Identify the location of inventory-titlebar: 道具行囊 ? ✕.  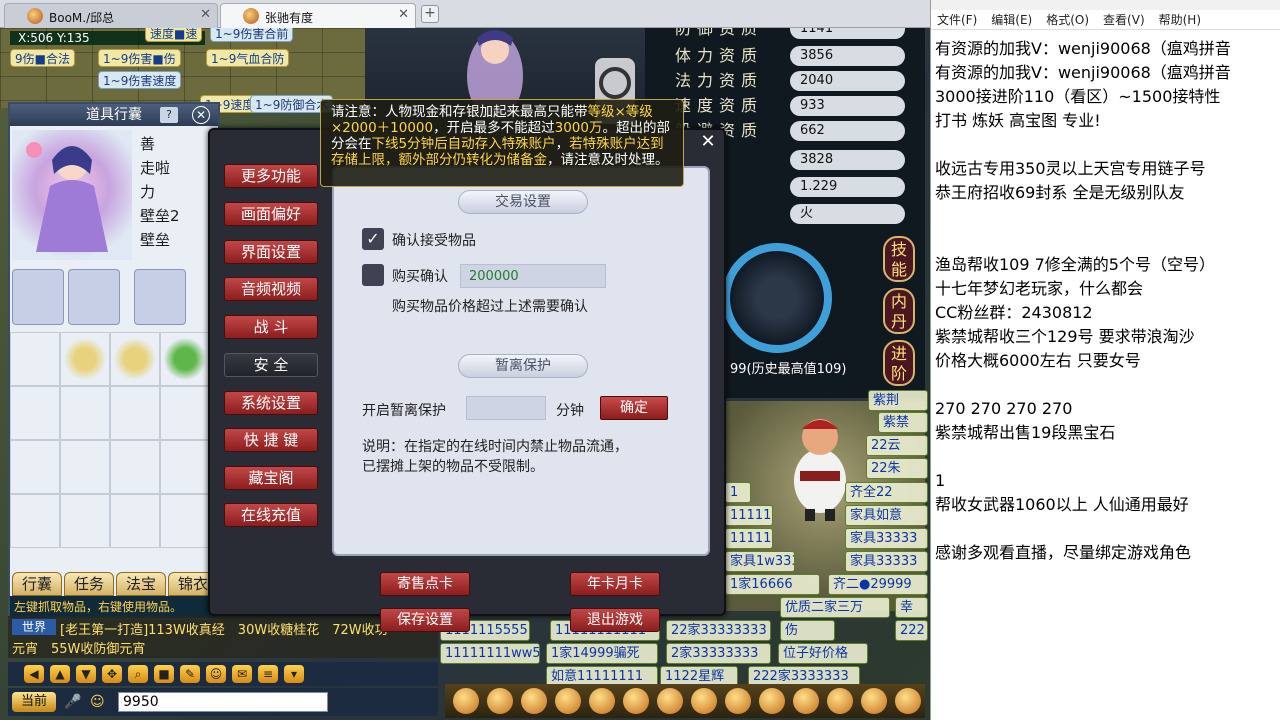
(114, 115).